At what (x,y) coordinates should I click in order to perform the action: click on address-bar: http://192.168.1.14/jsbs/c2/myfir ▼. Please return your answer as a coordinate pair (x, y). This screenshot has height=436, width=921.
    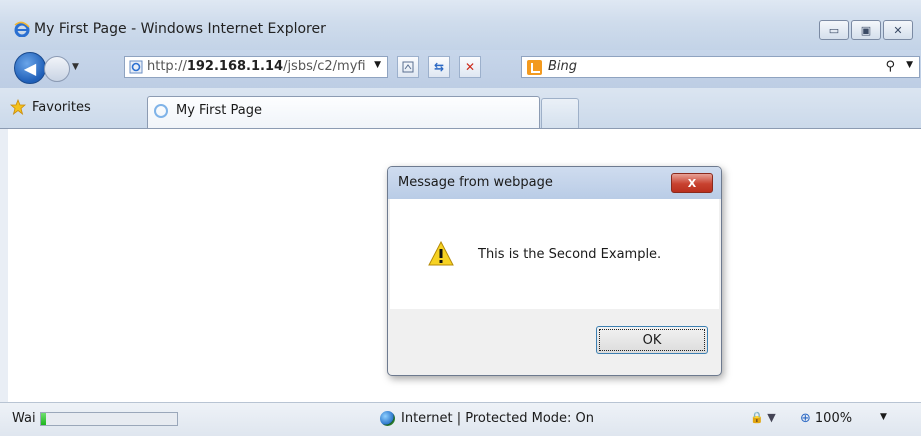
    Looking at the image, I should click on (256, 67).